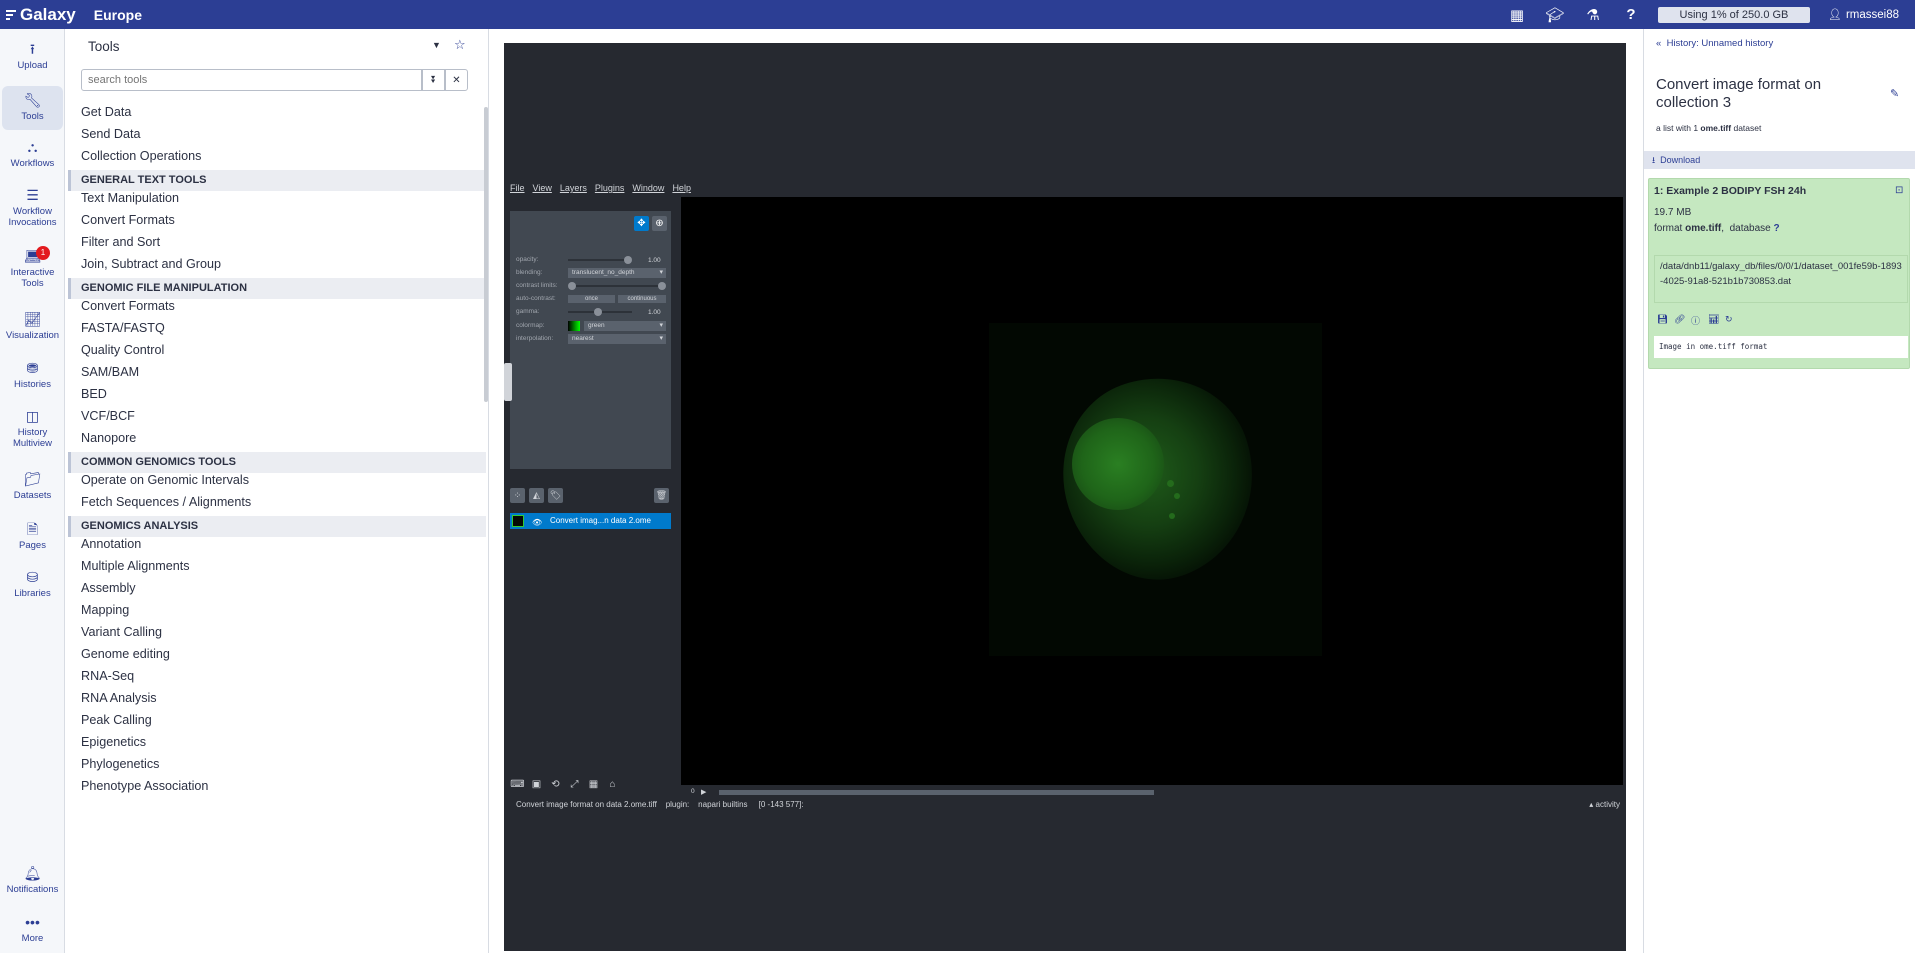  What do you see at coordinates (151, 264) in the screenshot?
I see `tool-category-link: Join, Subtract and Group` at bounding box center [151, 264].